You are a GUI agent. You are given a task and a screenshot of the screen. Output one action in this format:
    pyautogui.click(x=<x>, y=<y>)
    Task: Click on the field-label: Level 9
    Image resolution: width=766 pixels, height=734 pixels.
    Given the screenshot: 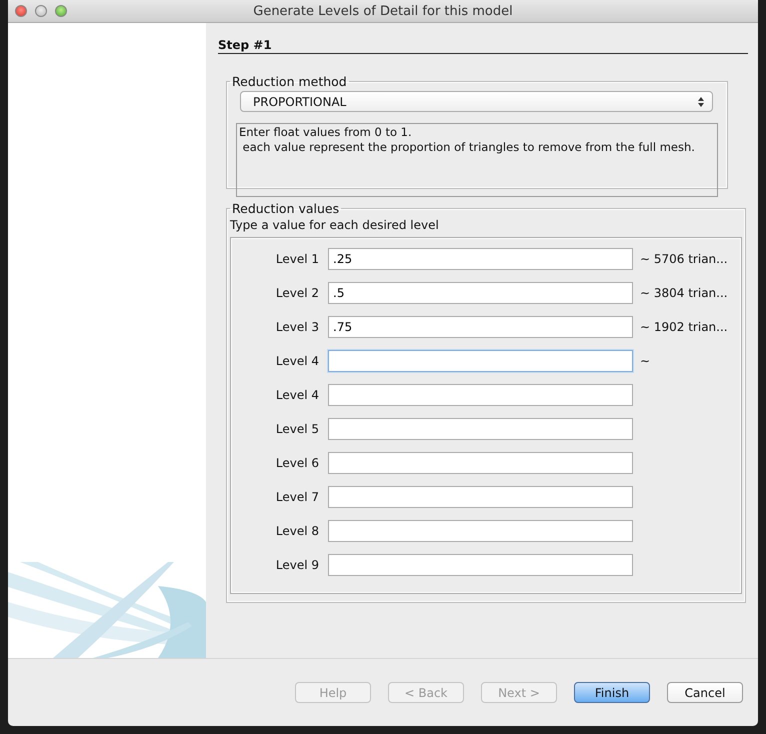 What is the action you would take?
    pyautogui.click(x=297, y=565)
    